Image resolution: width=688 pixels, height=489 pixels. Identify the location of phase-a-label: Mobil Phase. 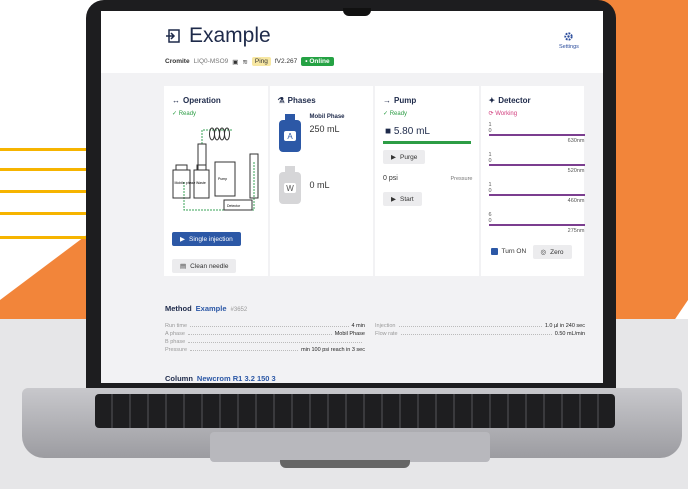
(327, 117).